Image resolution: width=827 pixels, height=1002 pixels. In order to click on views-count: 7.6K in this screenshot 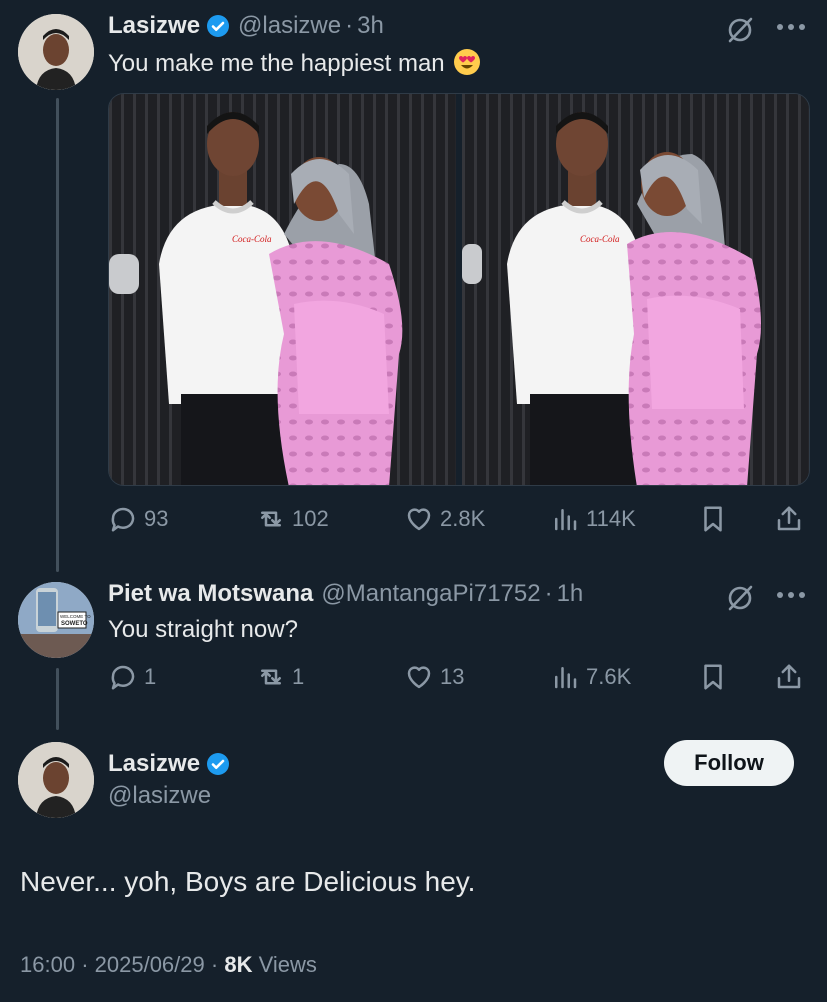, I will do `click(609, 676)`.